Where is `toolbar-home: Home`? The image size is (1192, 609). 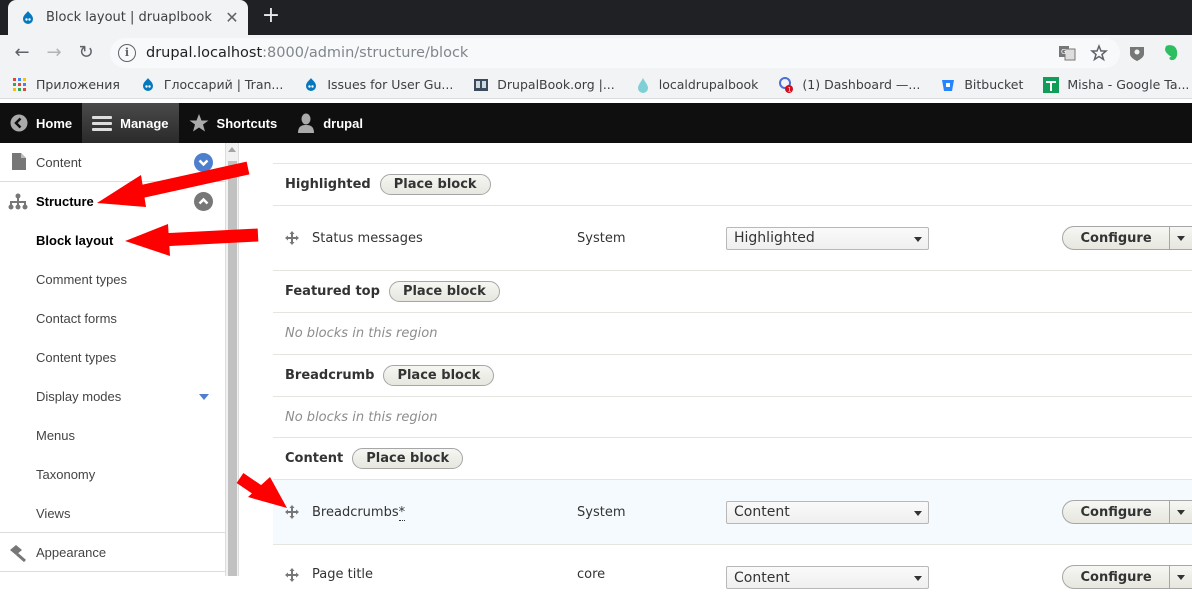
toolbar-home: Home is located at coordinates (41, 123).